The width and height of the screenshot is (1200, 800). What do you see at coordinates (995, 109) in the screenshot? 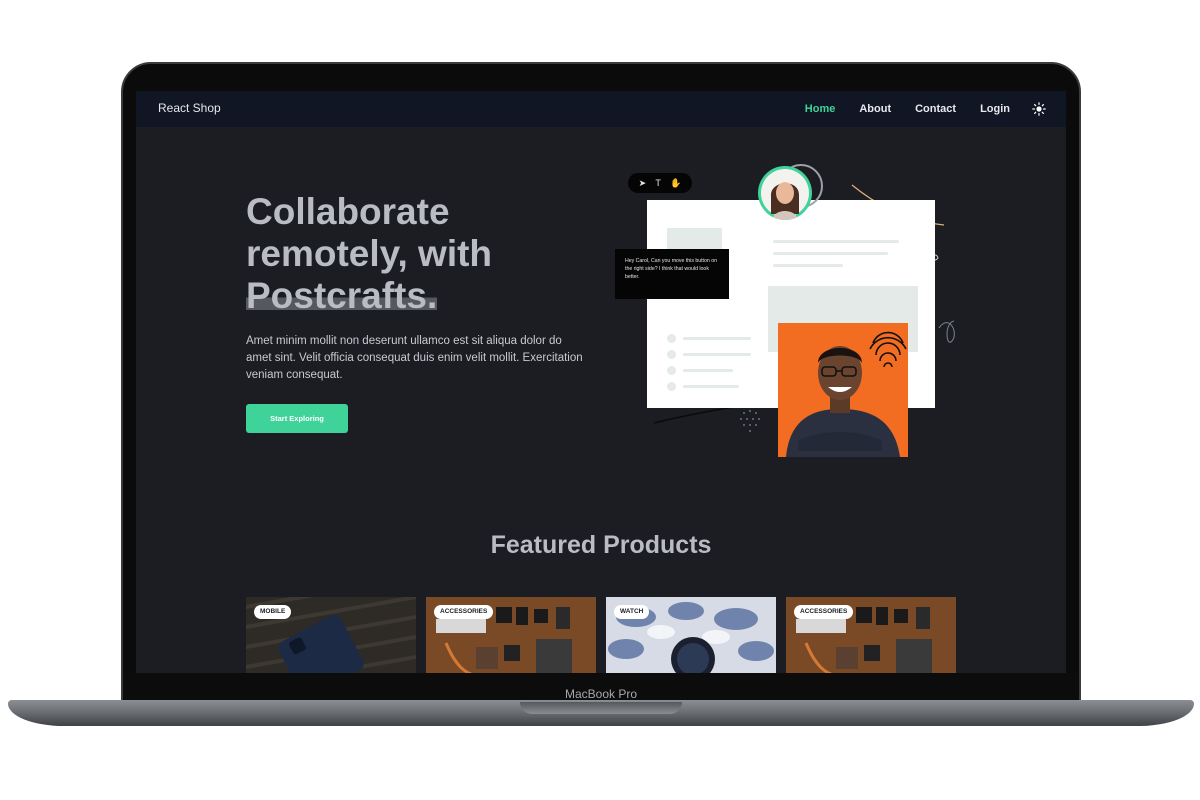
I see `nav-link-login: Login` at bounding box center [995, 109].